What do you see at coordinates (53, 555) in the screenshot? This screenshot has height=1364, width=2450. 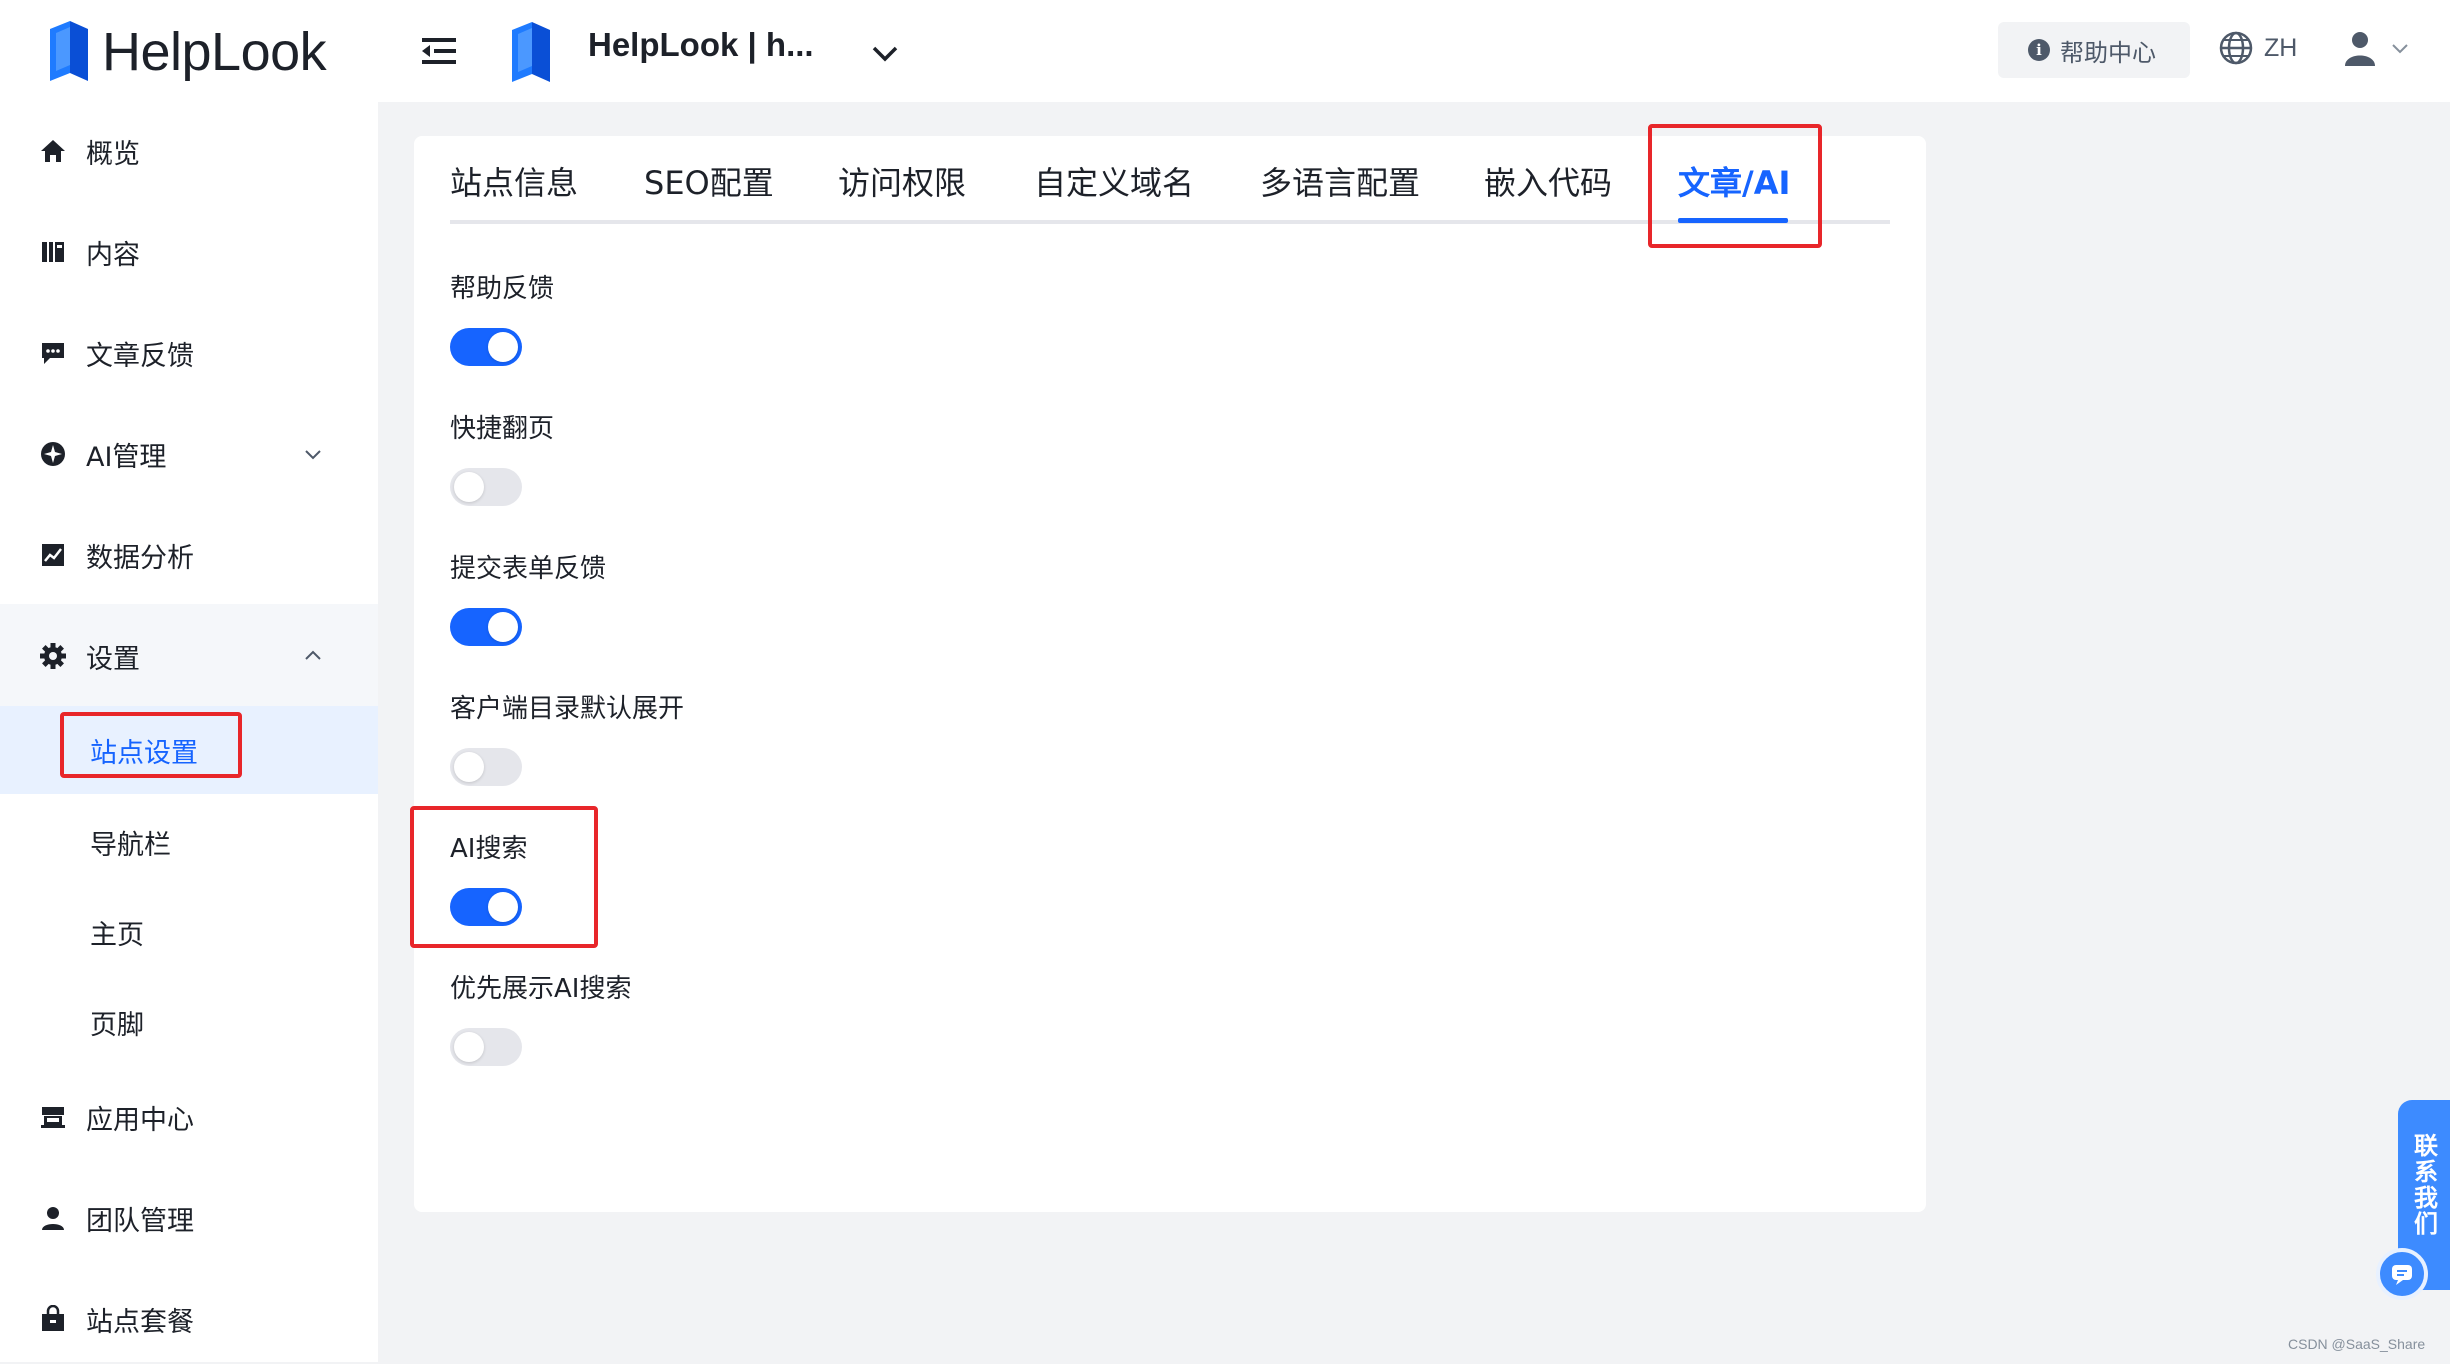 I see `chart-icon` at bounding box center [53, 555].